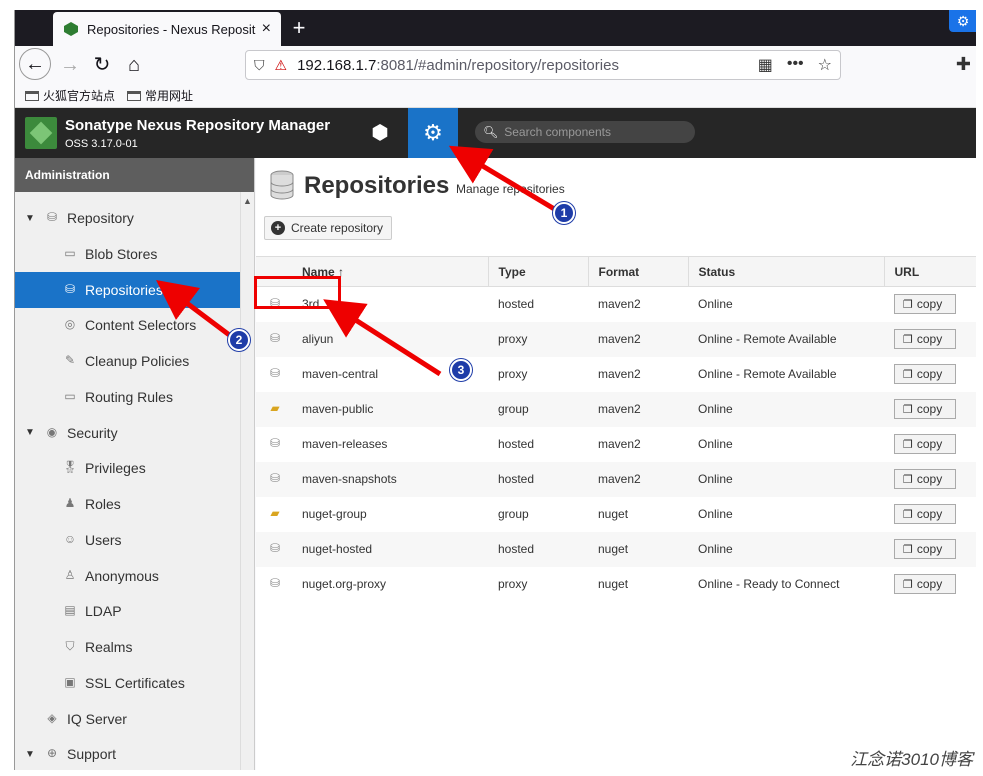  What do you see at coordinates (516, 304) in the screenshot?
I see `repo-type-cell: hosted` at bounding box center [516, 304].